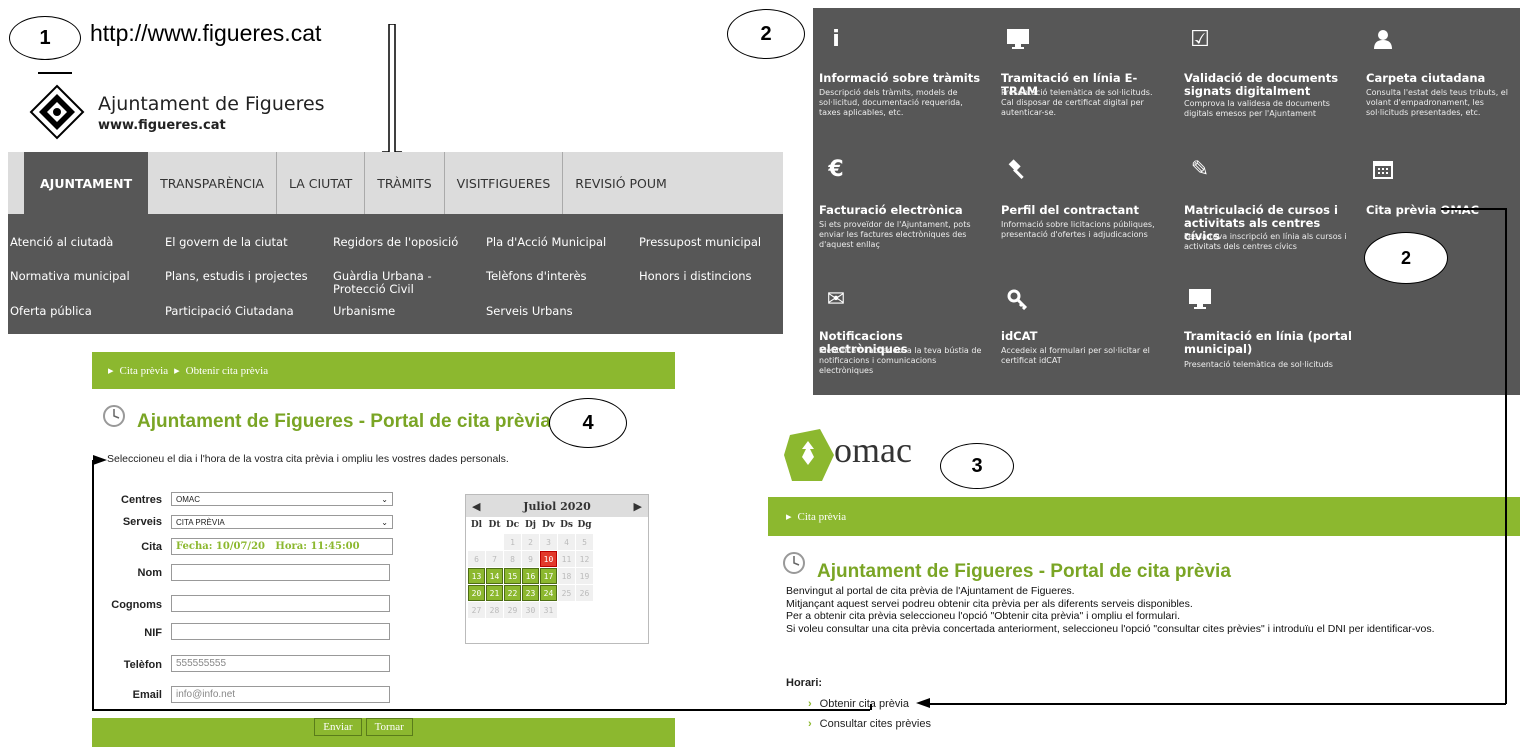  I want to click on submenu-item: Atenció al ciutadà, so click(61, 242).